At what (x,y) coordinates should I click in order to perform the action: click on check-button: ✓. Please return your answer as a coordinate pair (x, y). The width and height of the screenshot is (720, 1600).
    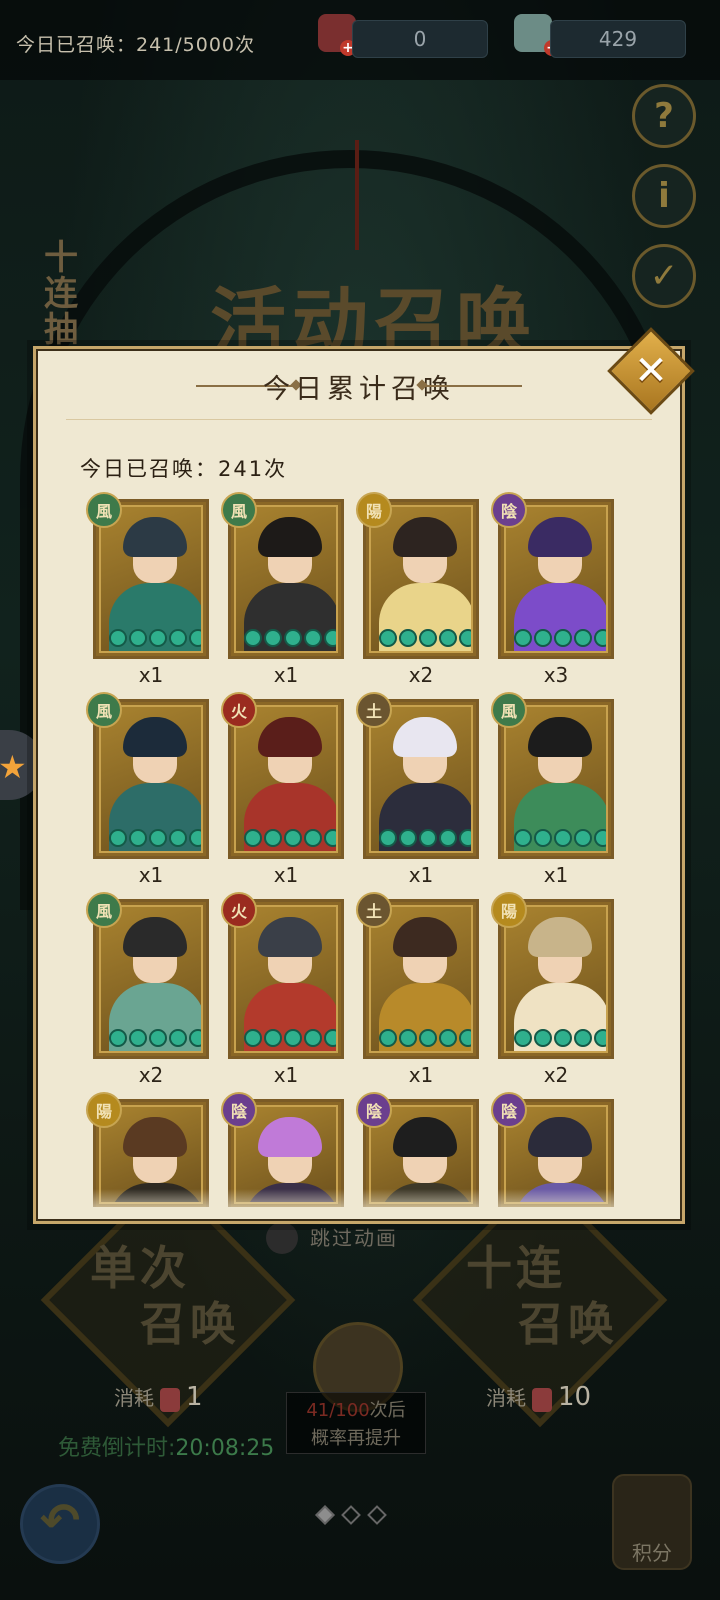
    Looking at the image, I should click on (664, 276).